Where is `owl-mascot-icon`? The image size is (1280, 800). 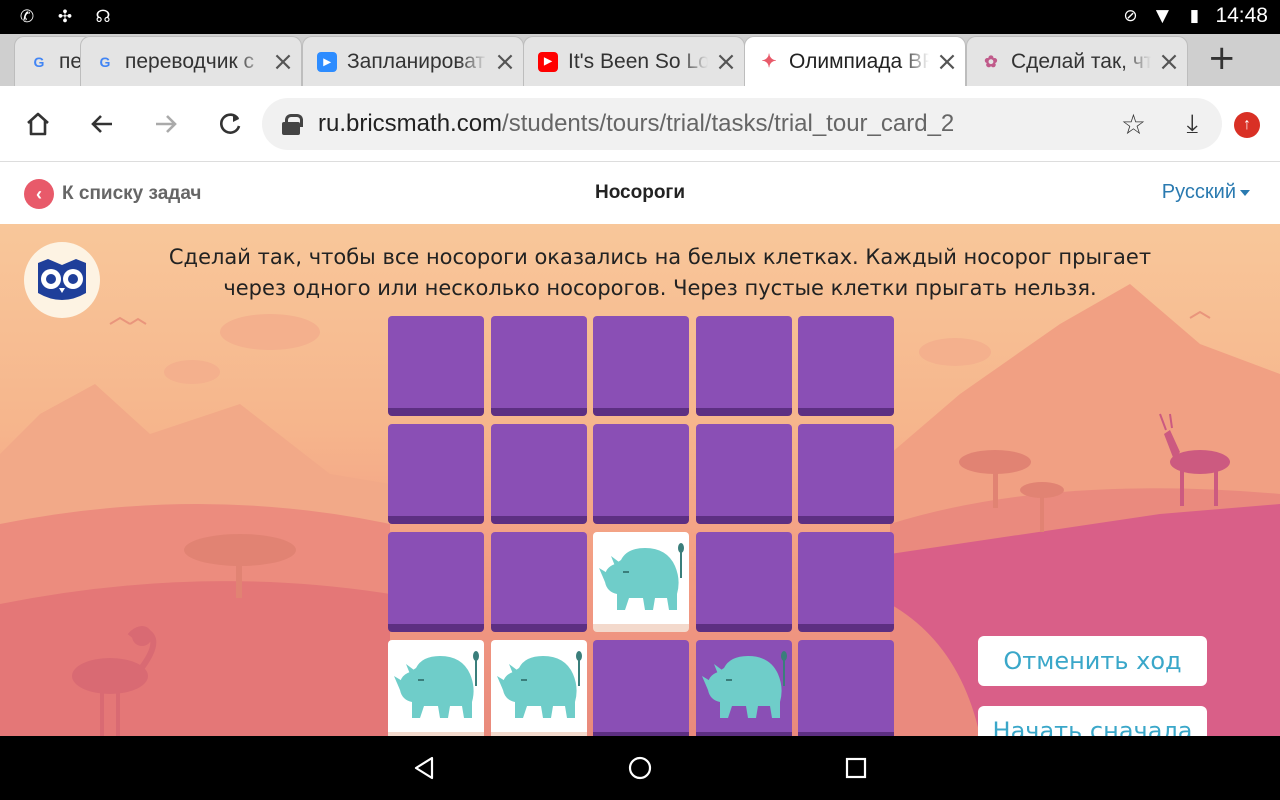 owl-mascot-icon is located at coordinates (62, 280).